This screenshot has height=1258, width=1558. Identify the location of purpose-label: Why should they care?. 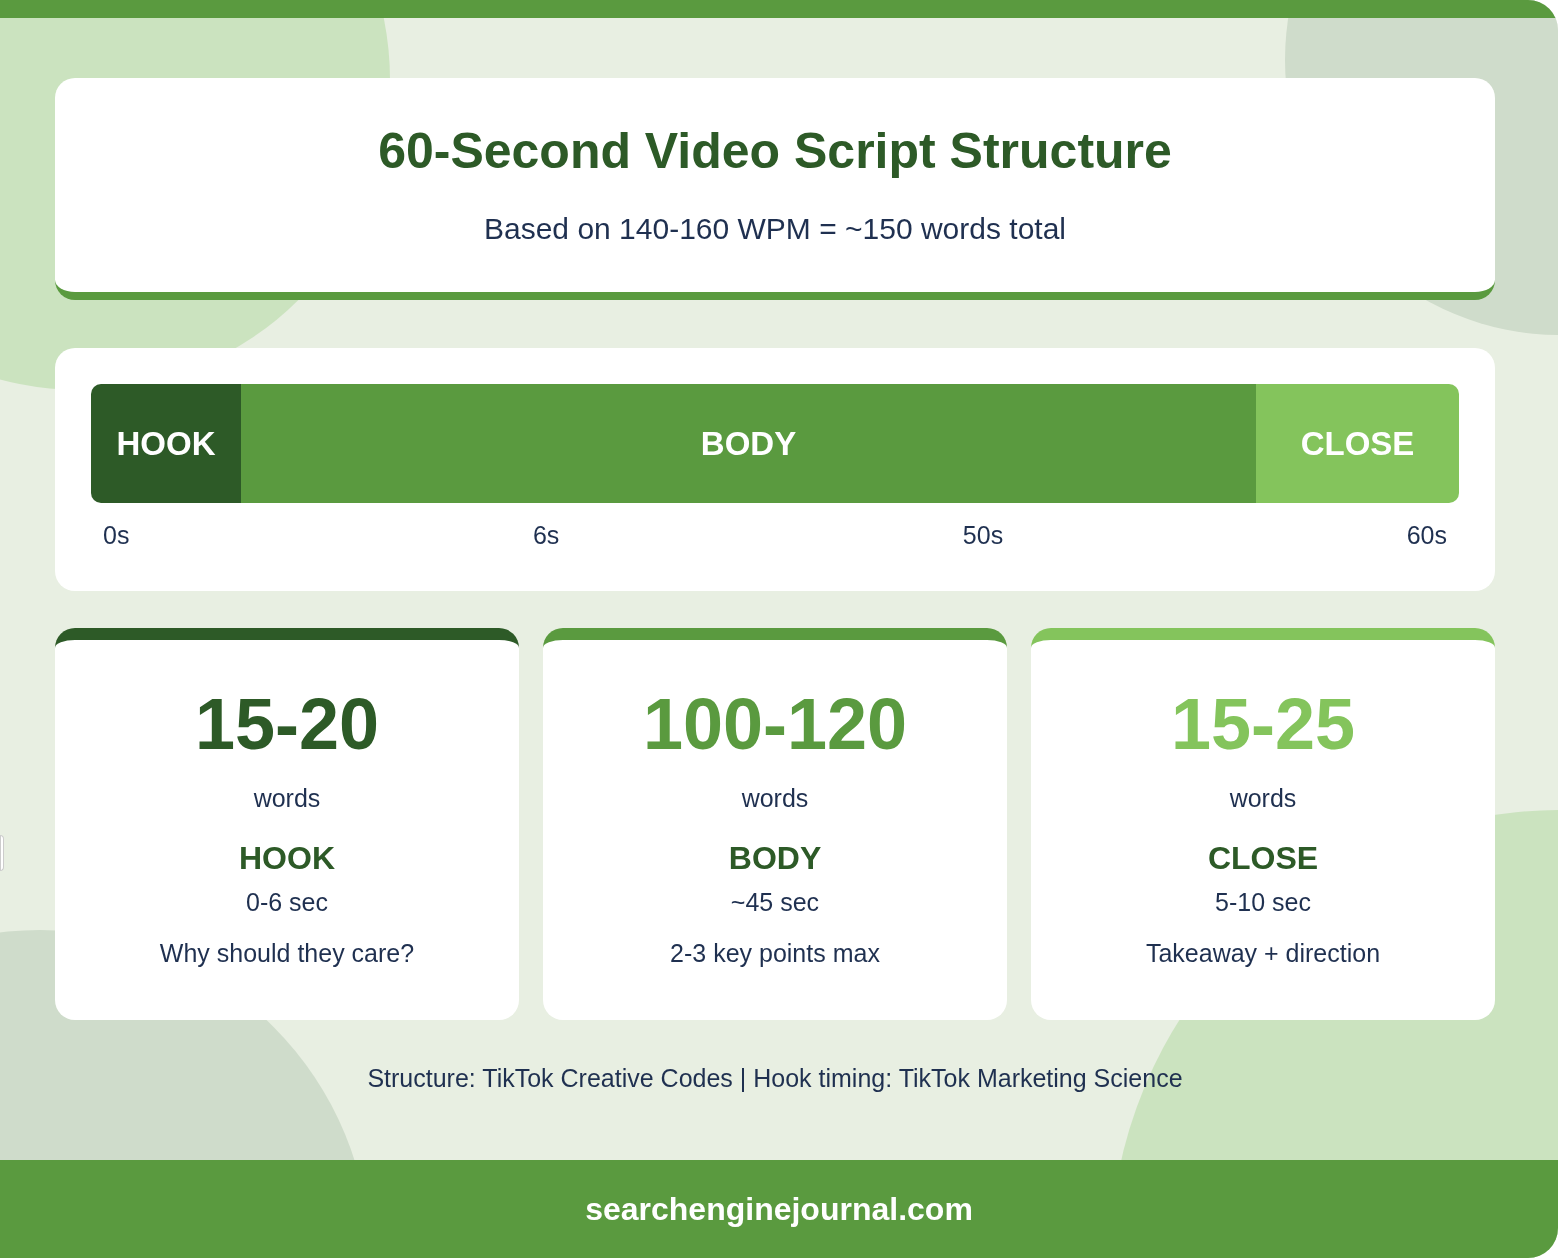
(287, 953).